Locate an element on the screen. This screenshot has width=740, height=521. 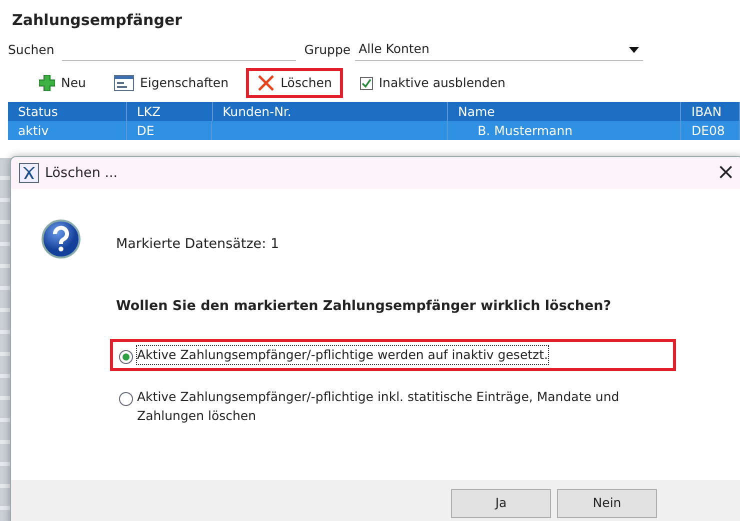
window-icon is located at coordinates (124, 83).